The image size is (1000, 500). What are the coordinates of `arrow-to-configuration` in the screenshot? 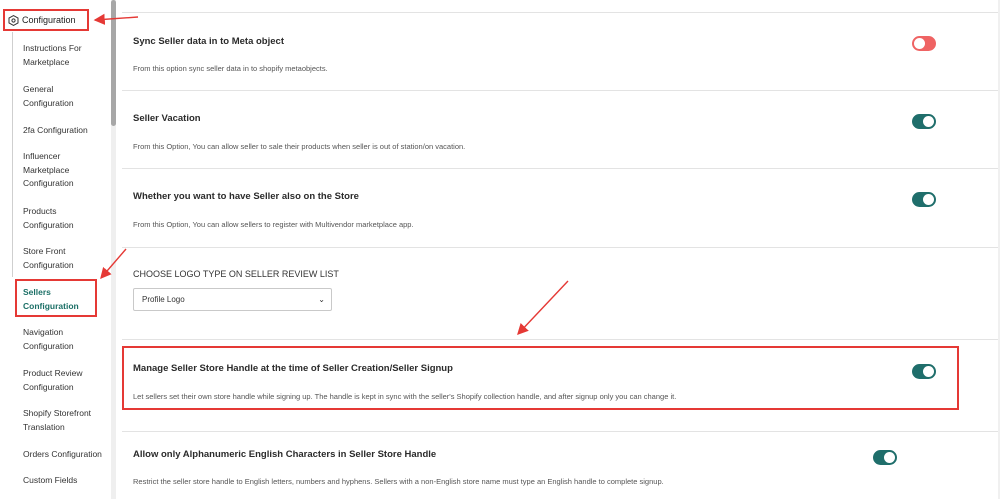 It's located at (116, 19).